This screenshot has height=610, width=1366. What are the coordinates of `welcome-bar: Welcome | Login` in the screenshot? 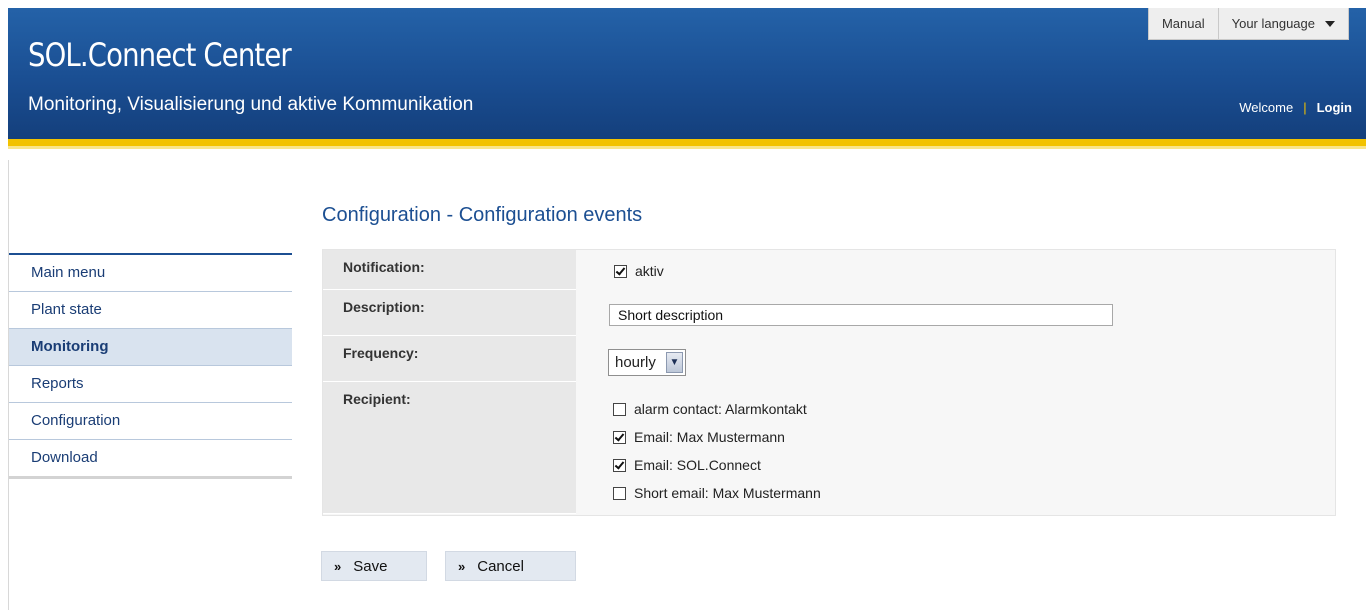 It's located at (1295, 107).